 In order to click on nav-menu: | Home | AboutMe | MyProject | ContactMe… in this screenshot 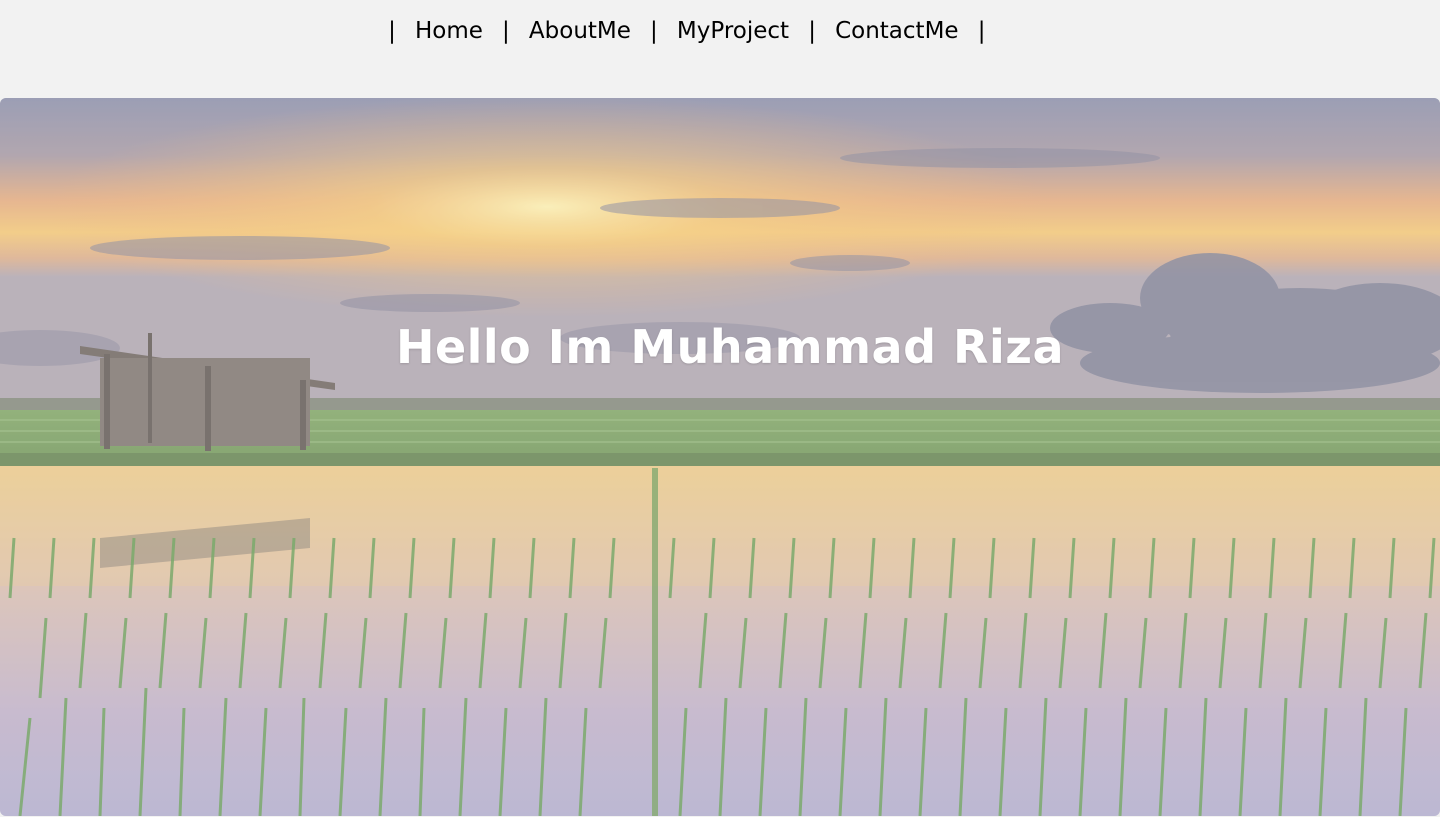, I will do `click(687, 31)`.